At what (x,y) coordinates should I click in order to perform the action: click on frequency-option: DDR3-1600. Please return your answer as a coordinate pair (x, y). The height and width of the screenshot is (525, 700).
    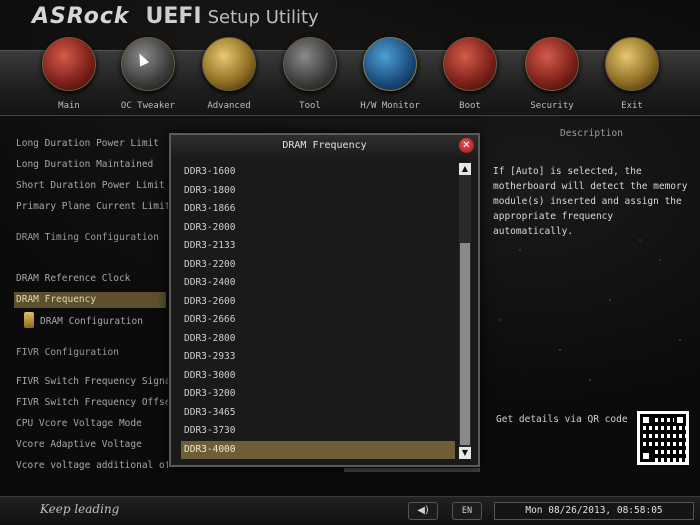
    Looking at the image, I should click on (318, 172).